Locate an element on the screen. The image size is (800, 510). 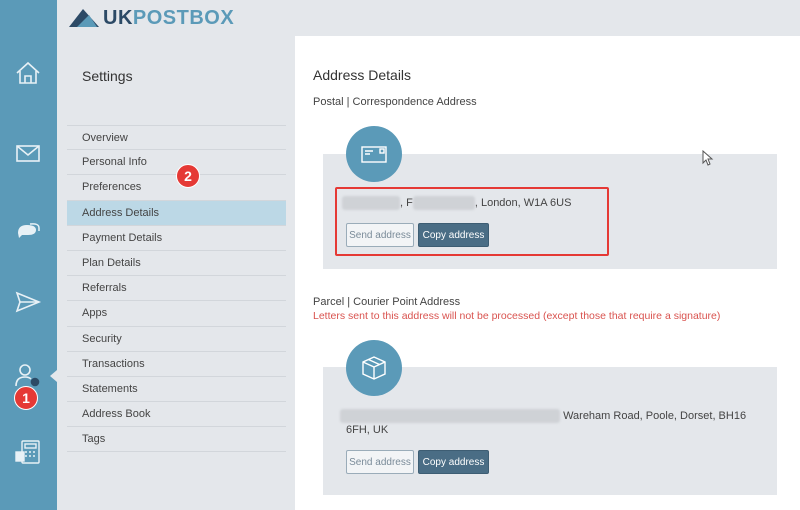
sidebar-item-statements: Statements is located at coordinates (176, 390).